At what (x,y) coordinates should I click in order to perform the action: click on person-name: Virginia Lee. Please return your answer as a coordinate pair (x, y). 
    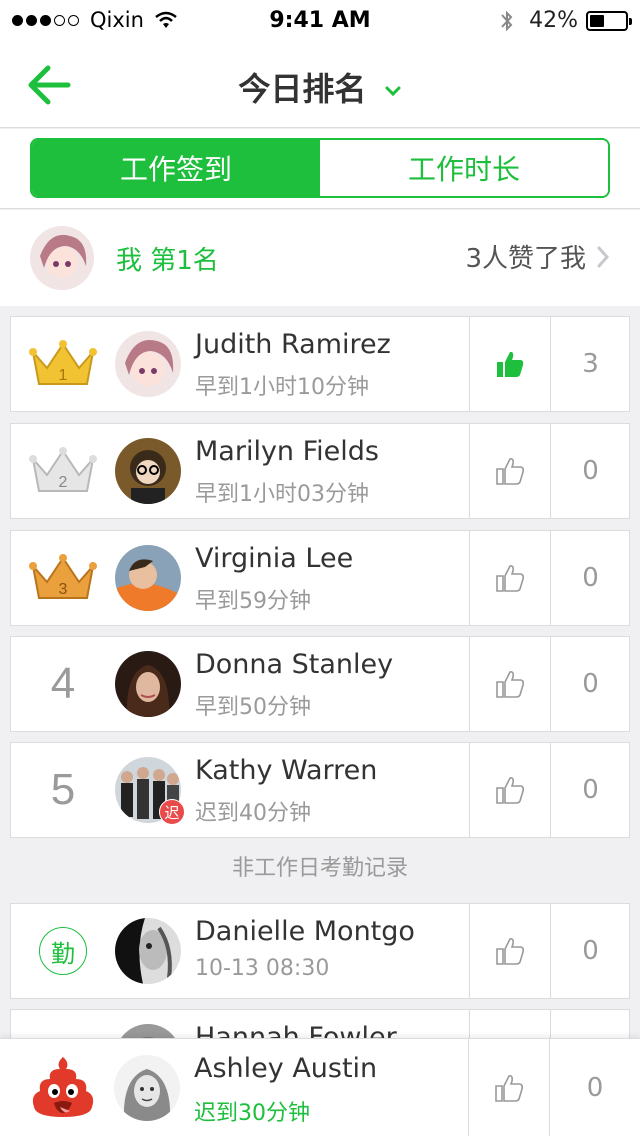
    Looking at the image, I should click on (274, 558).